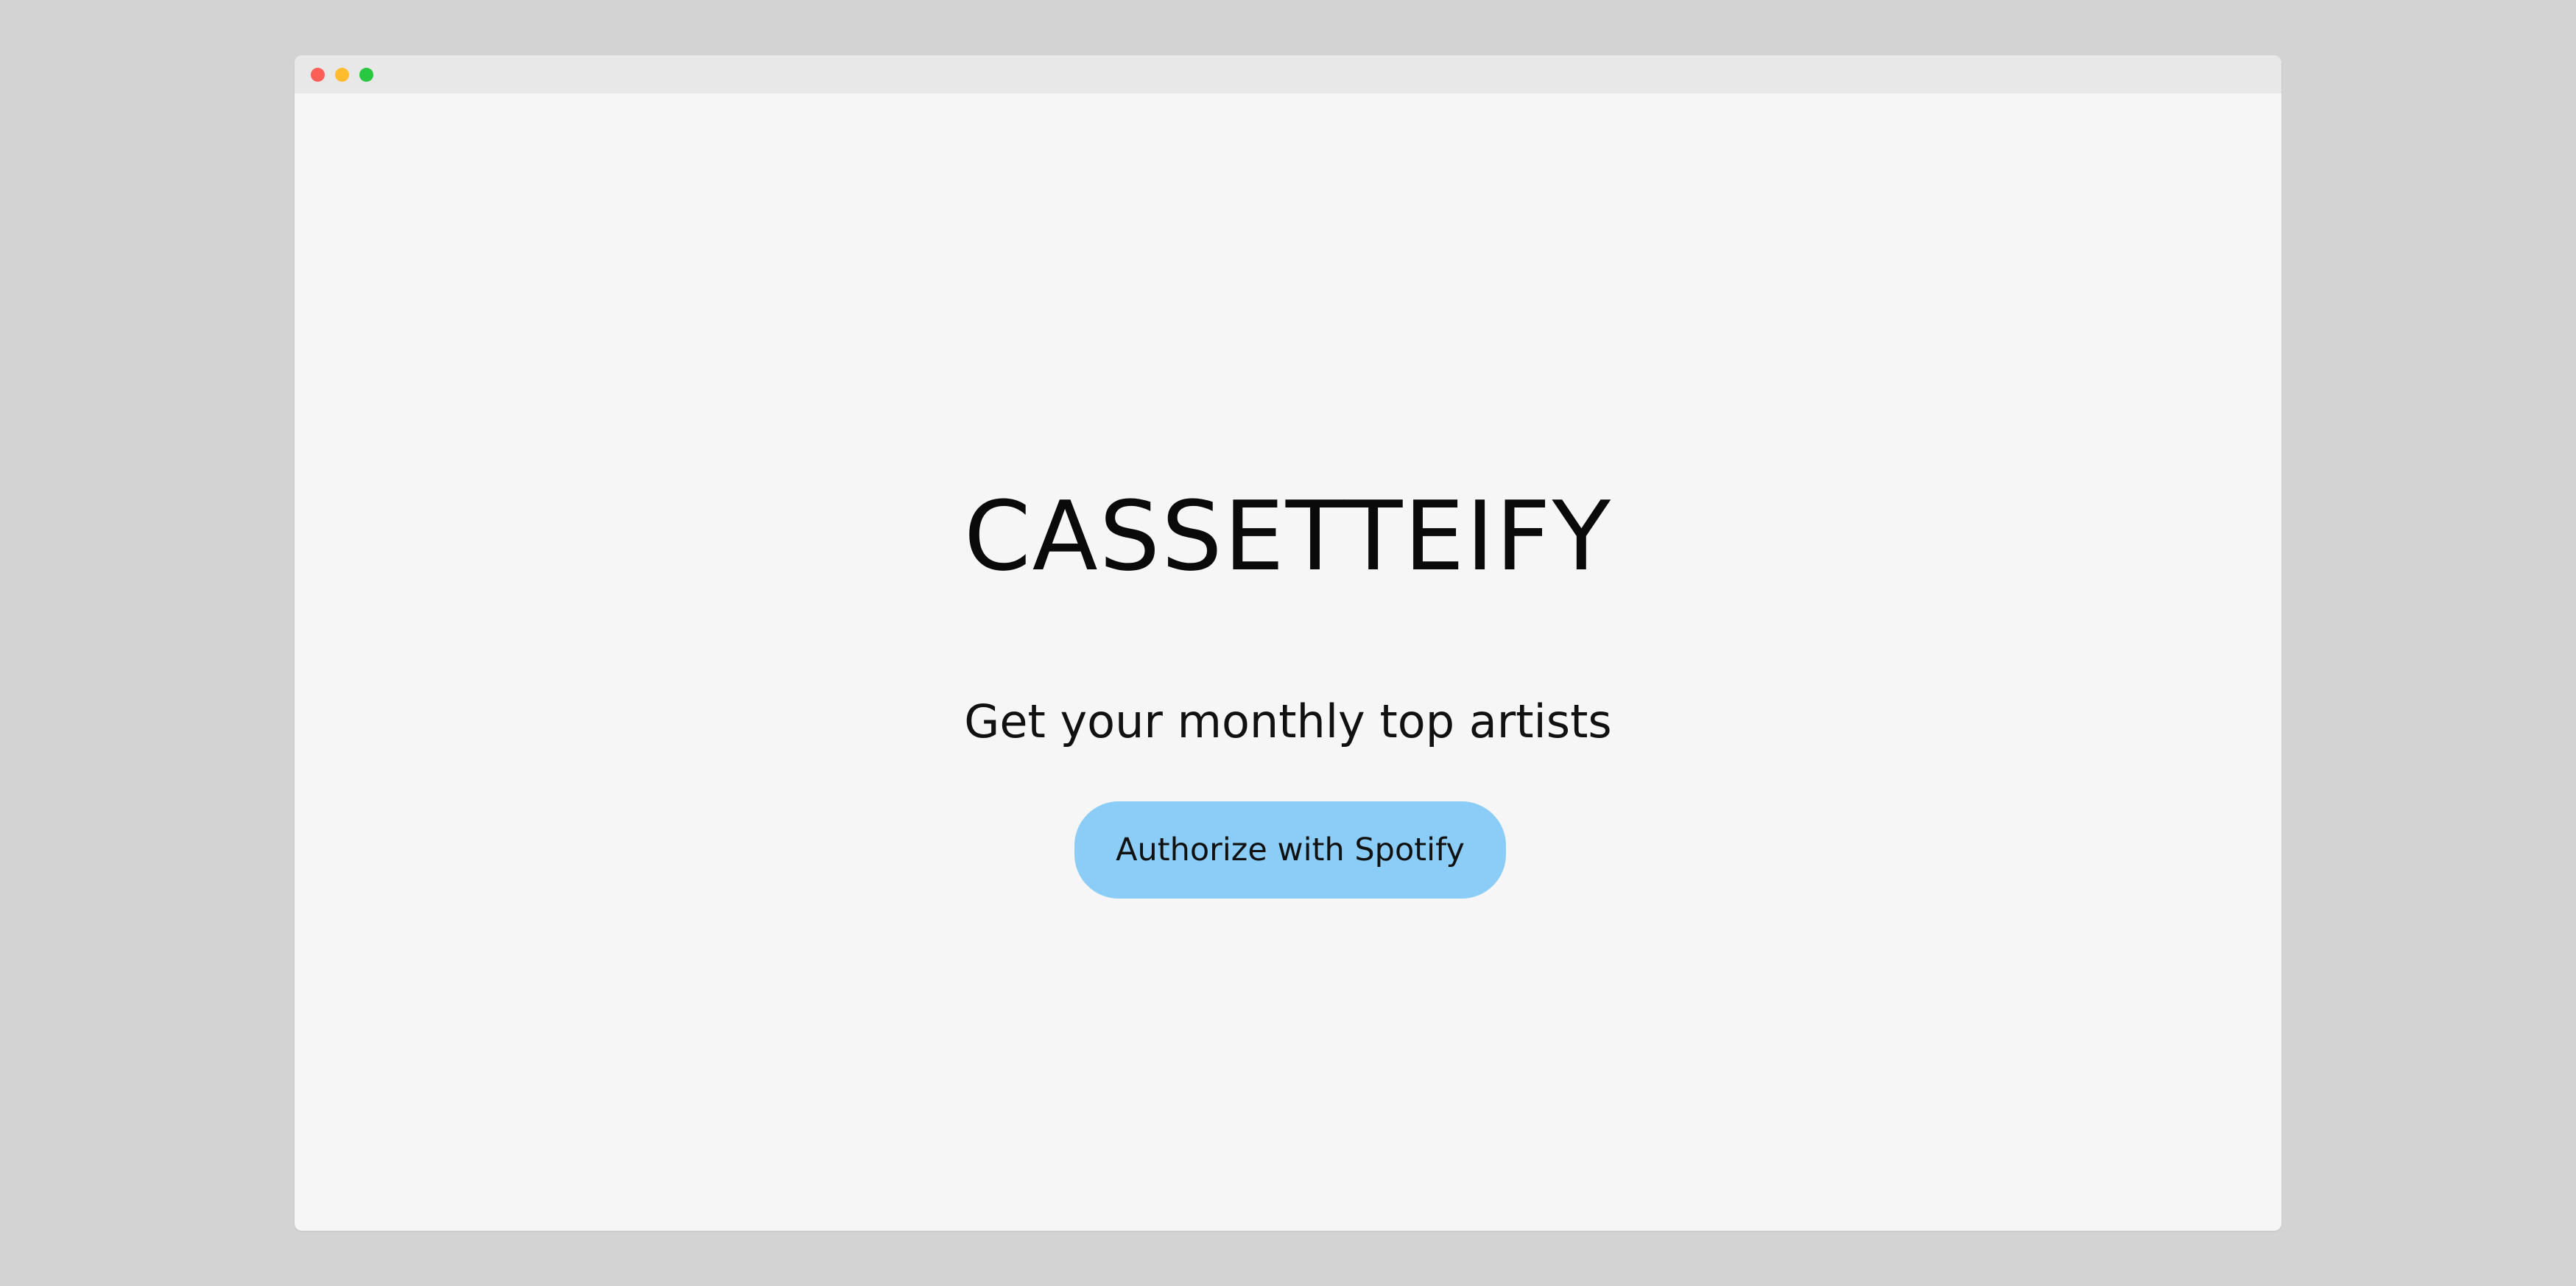  I want to click on authorize-spotify-button: Authorize with Spotify, so click(1290, 850).